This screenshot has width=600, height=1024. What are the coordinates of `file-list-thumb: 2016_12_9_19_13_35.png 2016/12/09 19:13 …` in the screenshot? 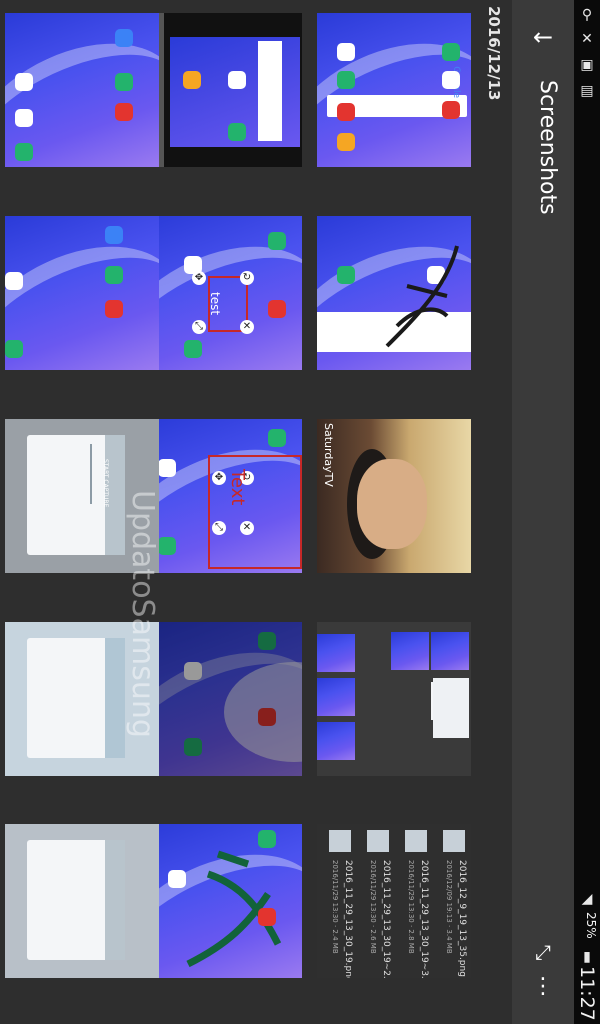 It's located at (394, 901).